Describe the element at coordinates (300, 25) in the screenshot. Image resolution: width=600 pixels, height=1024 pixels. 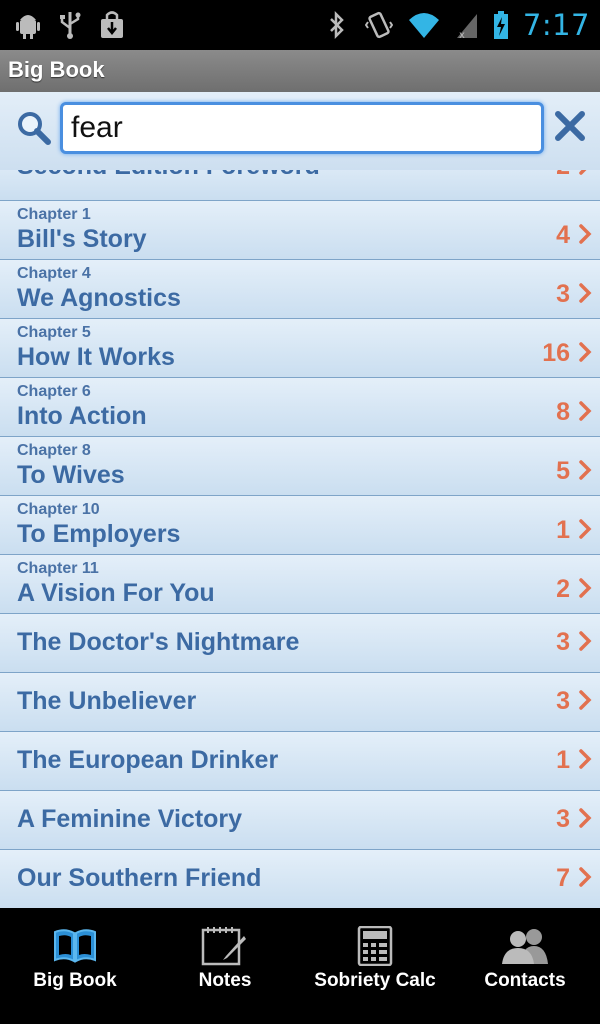
I see `status-bar: x 7:17` at that location.